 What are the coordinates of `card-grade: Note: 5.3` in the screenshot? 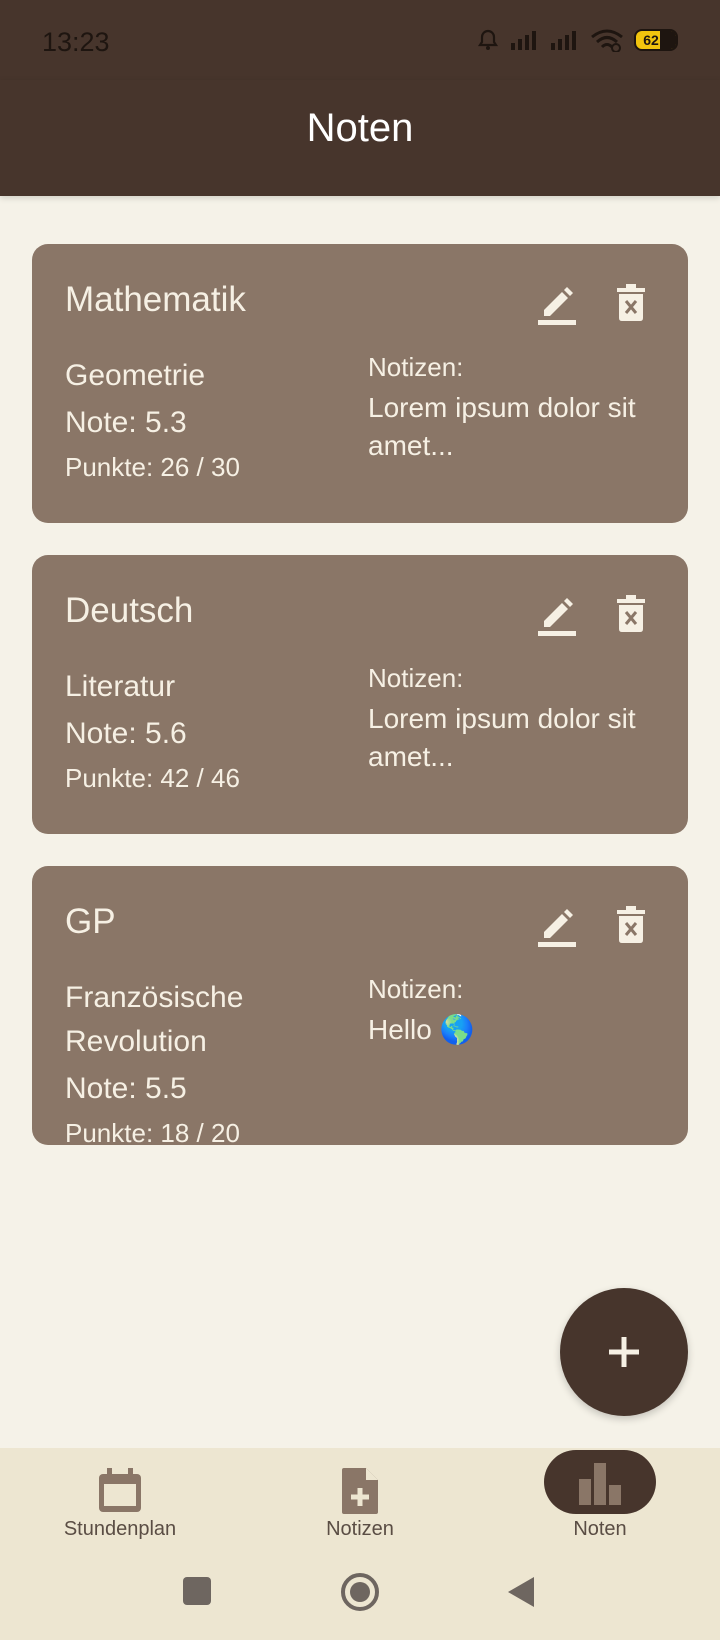 It's located at (126, 422).